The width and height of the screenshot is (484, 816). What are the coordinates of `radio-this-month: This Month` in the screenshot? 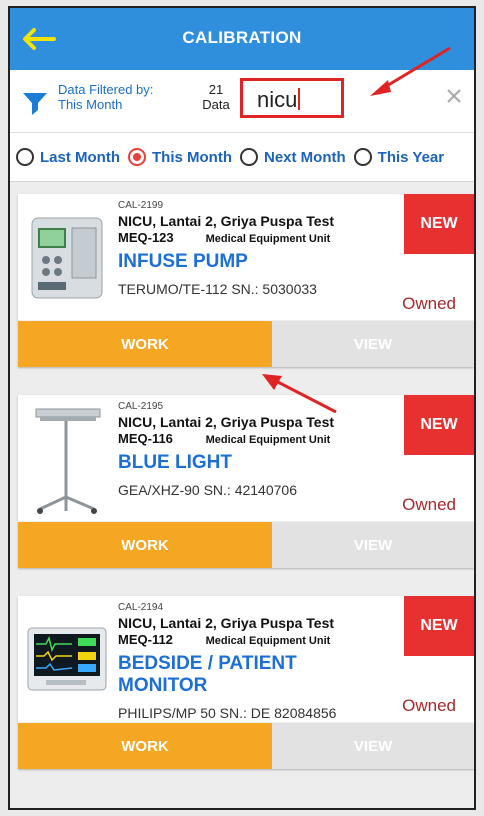 It's located at (180, 157).